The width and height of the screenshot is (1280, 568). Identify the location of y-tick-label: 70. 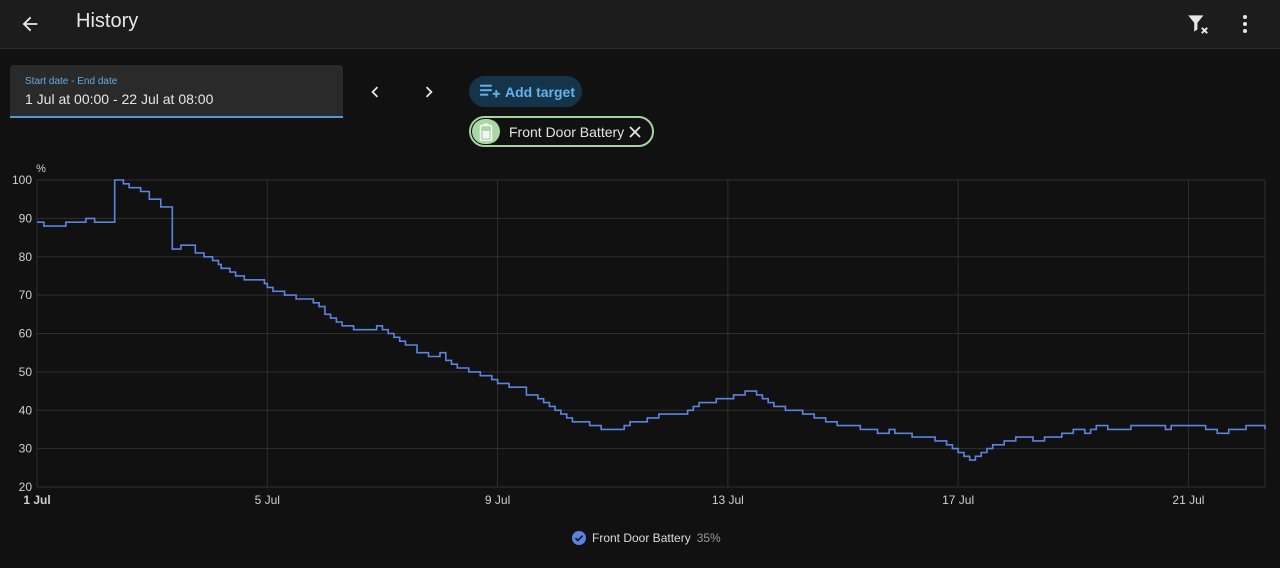
(26, 295).